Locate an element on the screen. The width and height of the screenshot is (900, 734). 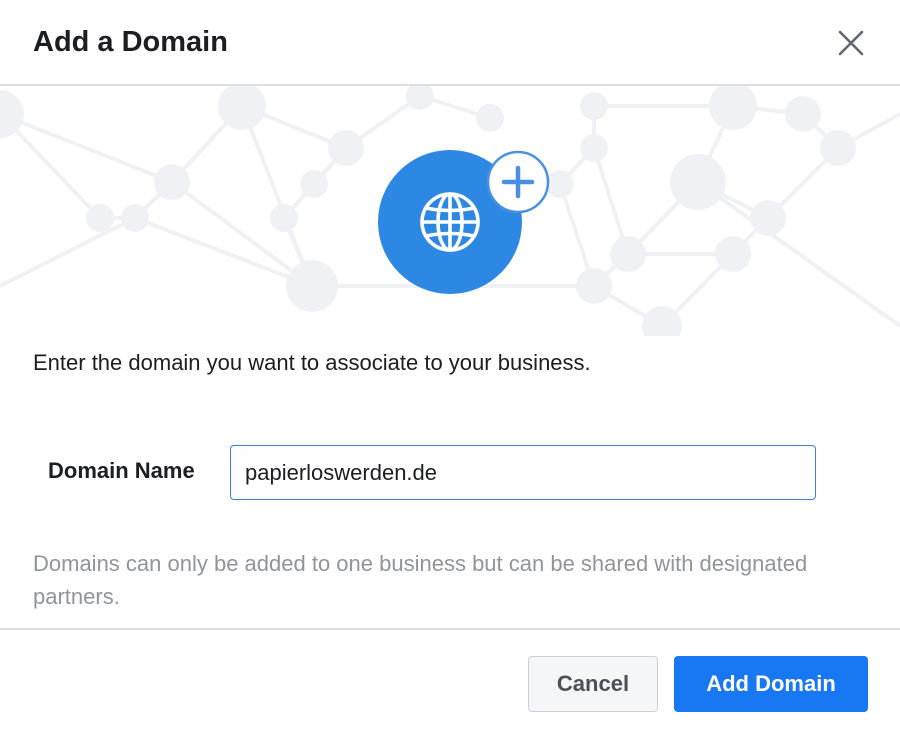
close-button is located at coordinates (851, 43).